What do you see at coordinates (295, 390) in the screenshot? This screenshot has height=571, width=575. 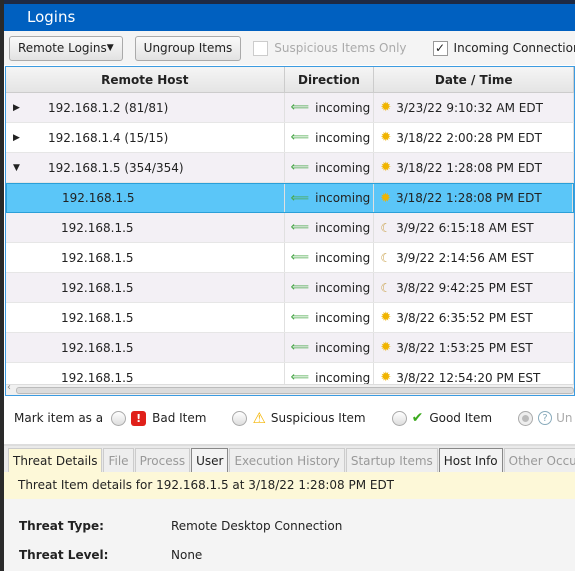 I see `scrollbar-thumb` at bounding box center [295, 390].